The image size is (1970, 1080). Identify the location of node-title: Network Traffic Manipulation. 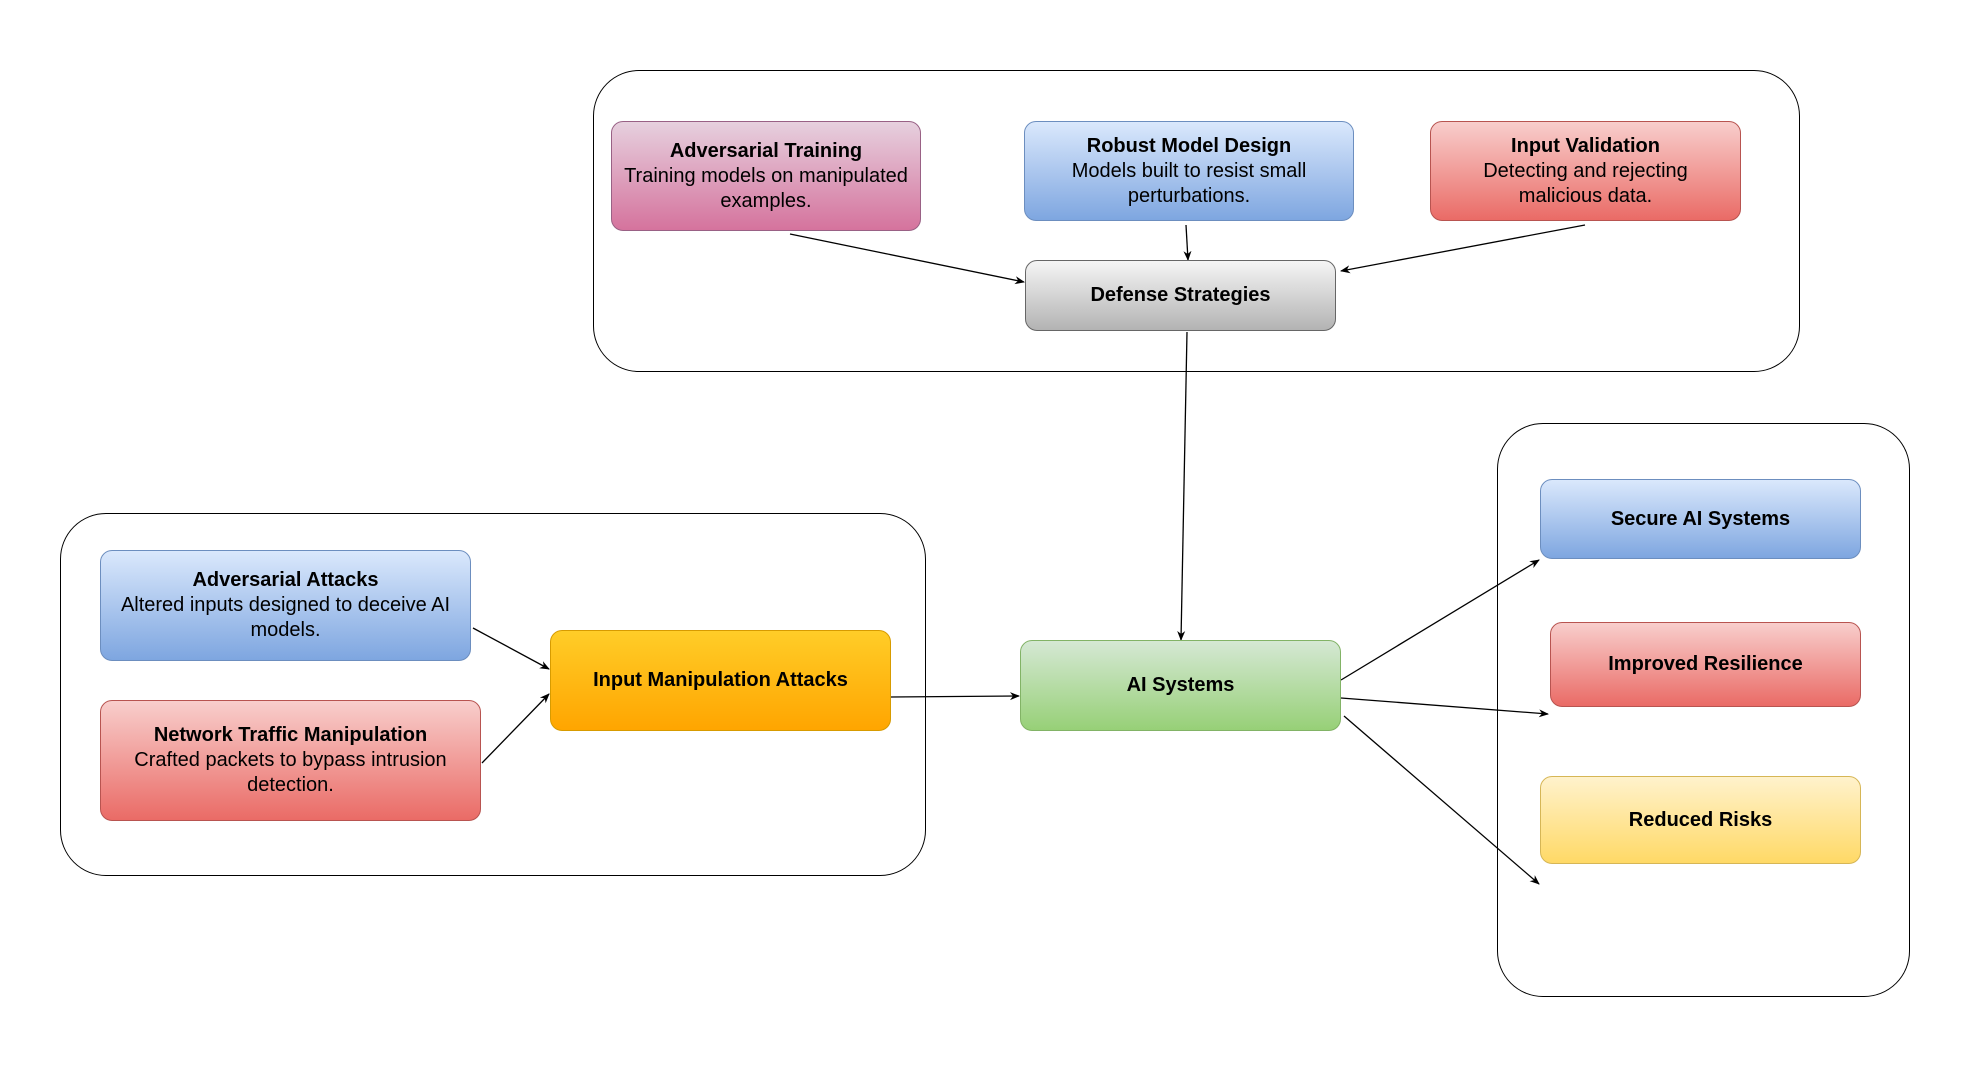
(290, 735).